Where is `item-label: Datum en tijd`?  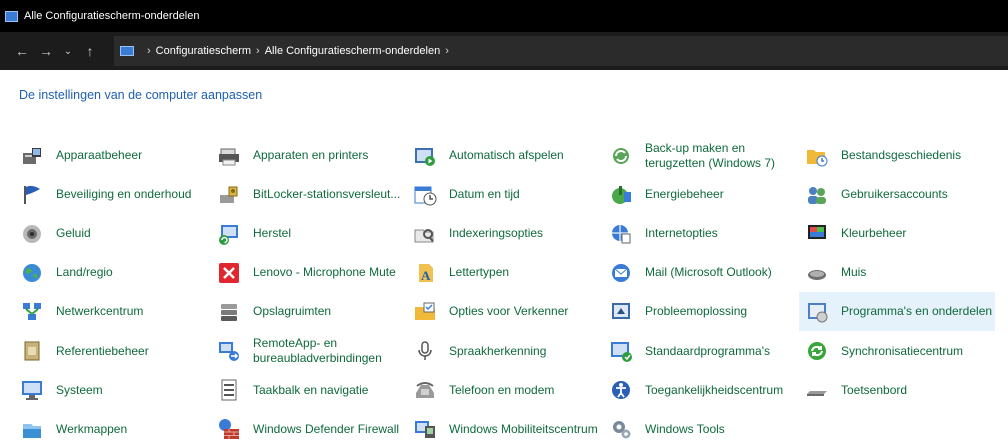 item-label: Datum en tijd is located at coordinates (484, 194).